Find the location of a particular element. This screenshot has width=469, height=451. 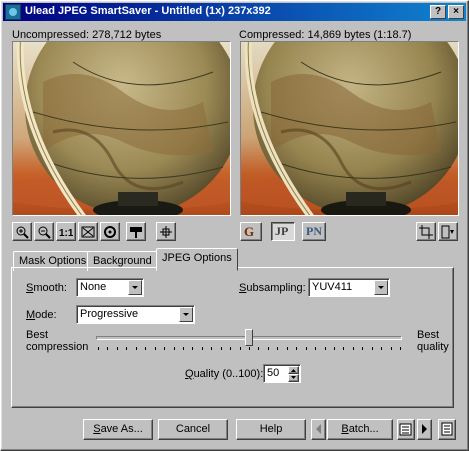

gif-format-button: G is located at coordinates (251, 231).